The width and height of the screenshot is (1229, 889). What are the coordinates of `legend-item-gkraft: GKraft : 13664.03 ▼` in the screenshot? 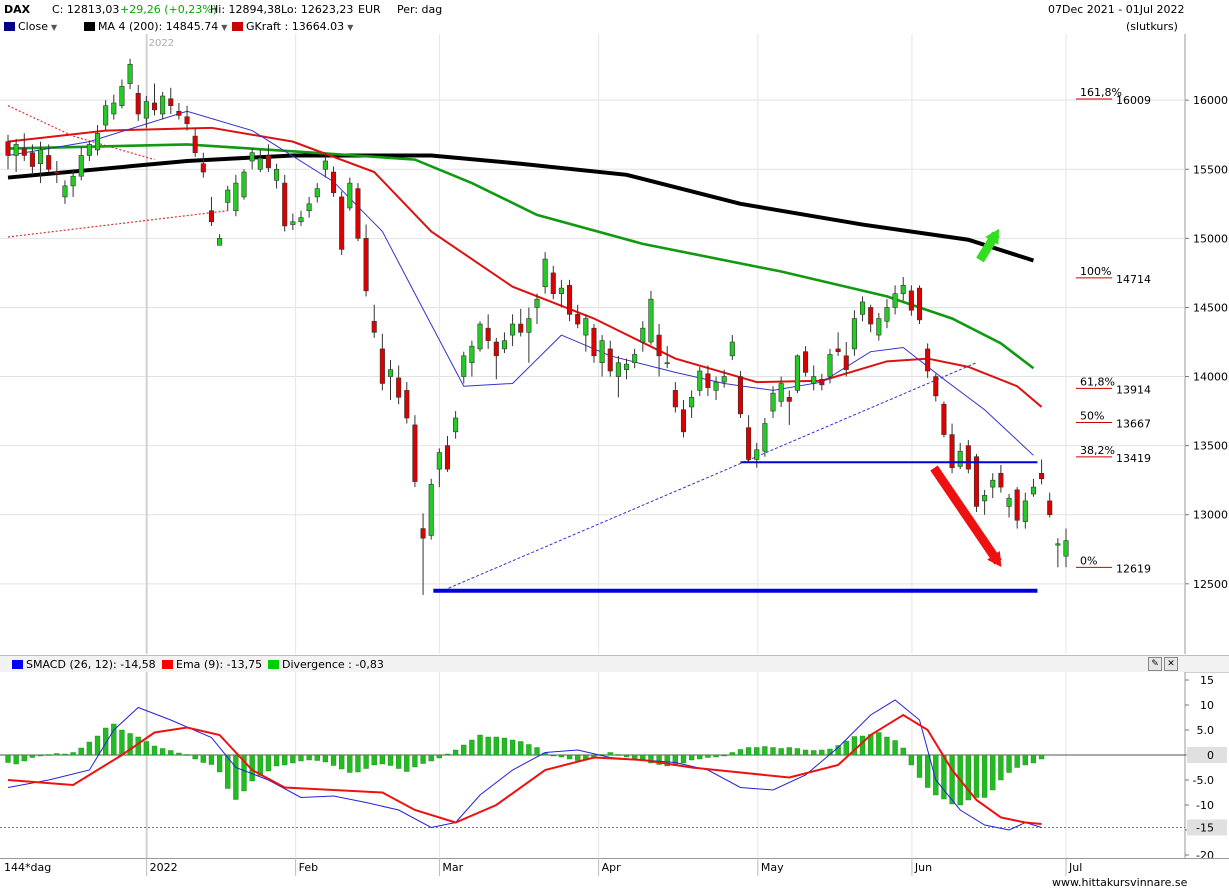 It's located at (292, 26).